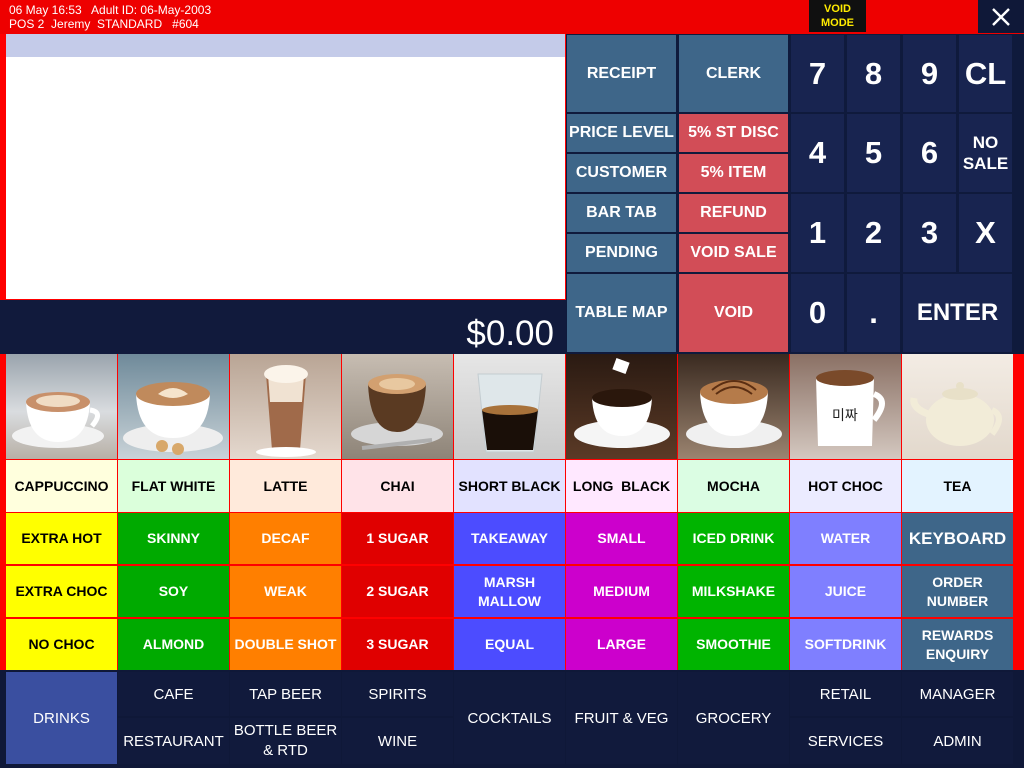  Describe the element at coordinates (397, 644) in the screenshot. I see `modifier-3-sugar: 3 SUGAR` at that location.